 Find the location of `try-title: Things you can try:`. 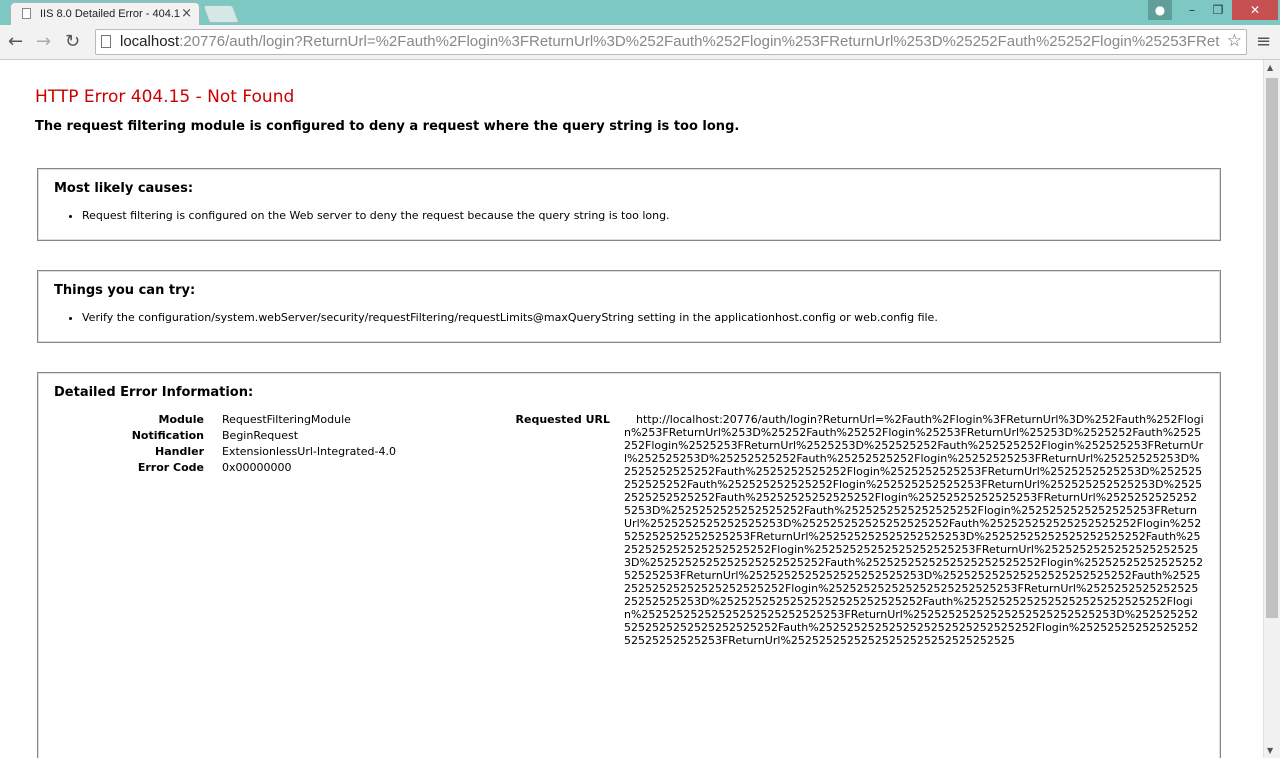

try-title: Things you can try: is located at coordinates (125, 290).